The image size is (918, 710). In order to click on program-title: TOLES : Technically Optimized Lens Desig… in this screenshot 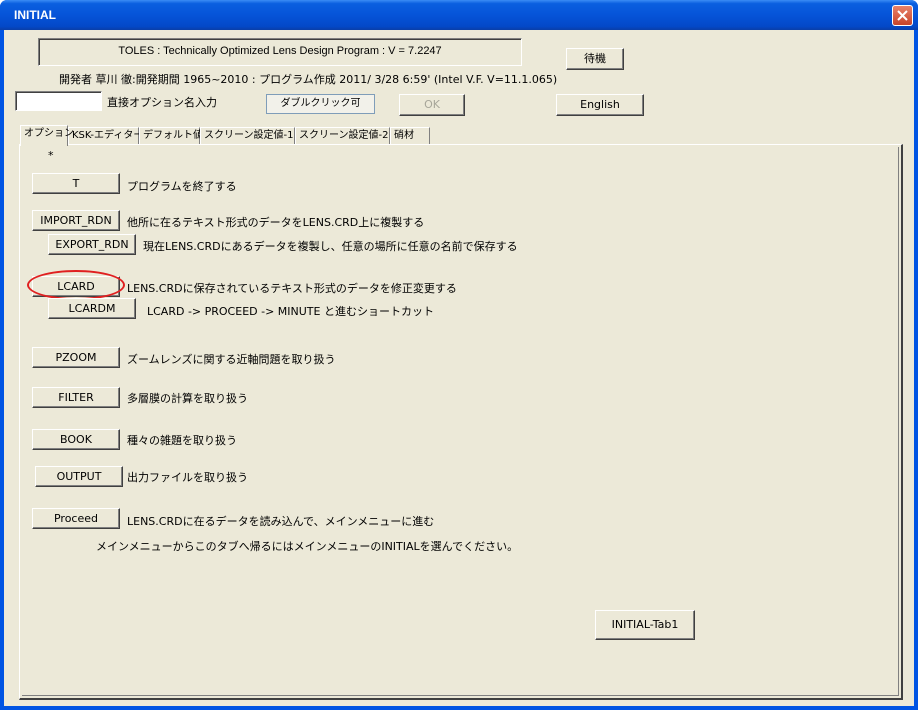, I will do `click(280, 51)`.